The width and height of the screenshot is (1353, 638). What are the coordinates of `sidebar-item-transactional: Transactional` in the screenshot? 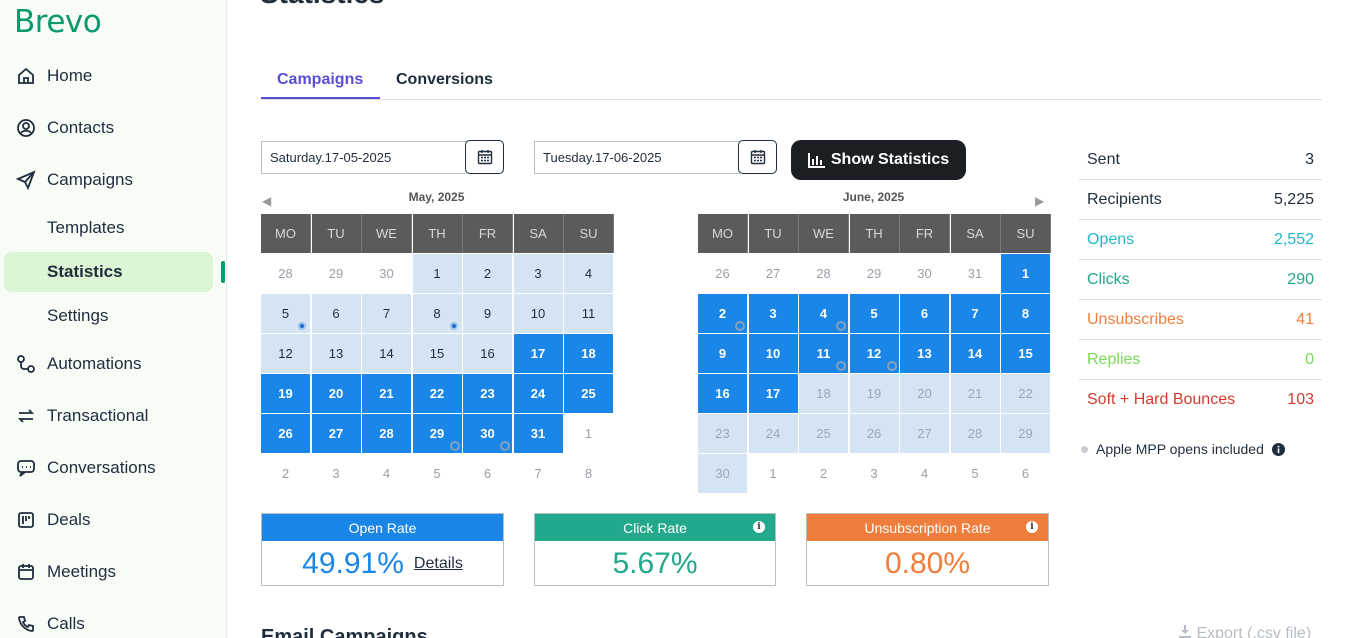 It's located at (113, 416).